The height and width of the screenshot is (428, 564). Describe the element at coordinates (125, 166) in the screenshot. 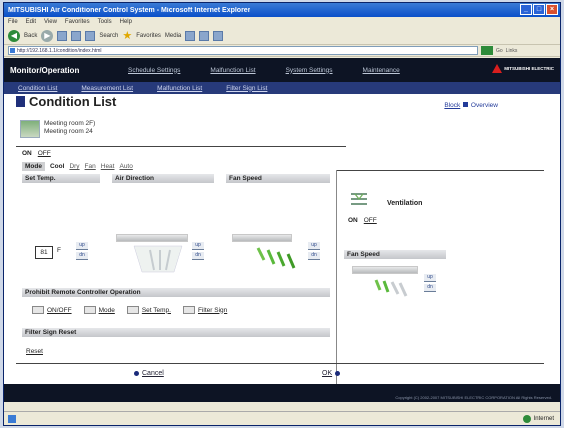

I see `mode-auto: Auto` at that location.